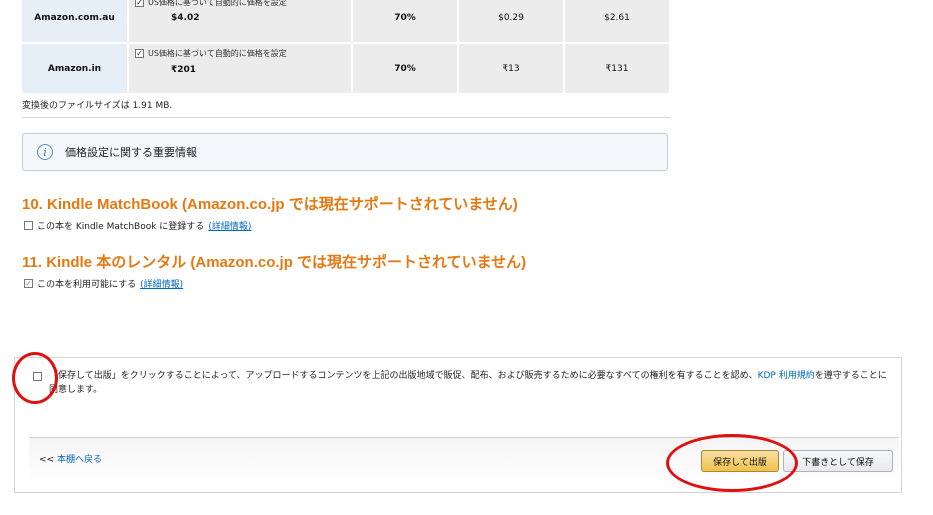  I want to click on info-icon: i, so click(45, 152).